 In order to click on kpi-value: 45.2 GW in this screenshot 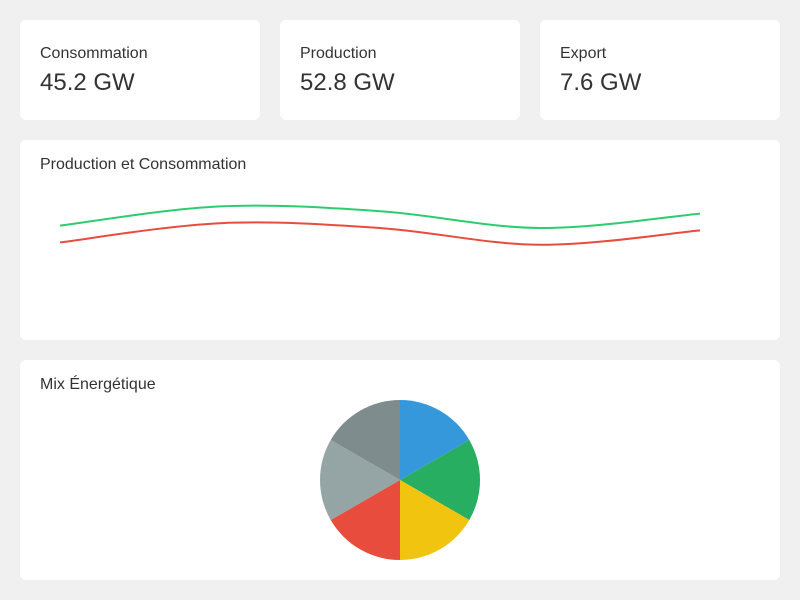, I will do `click(87, 82)`.